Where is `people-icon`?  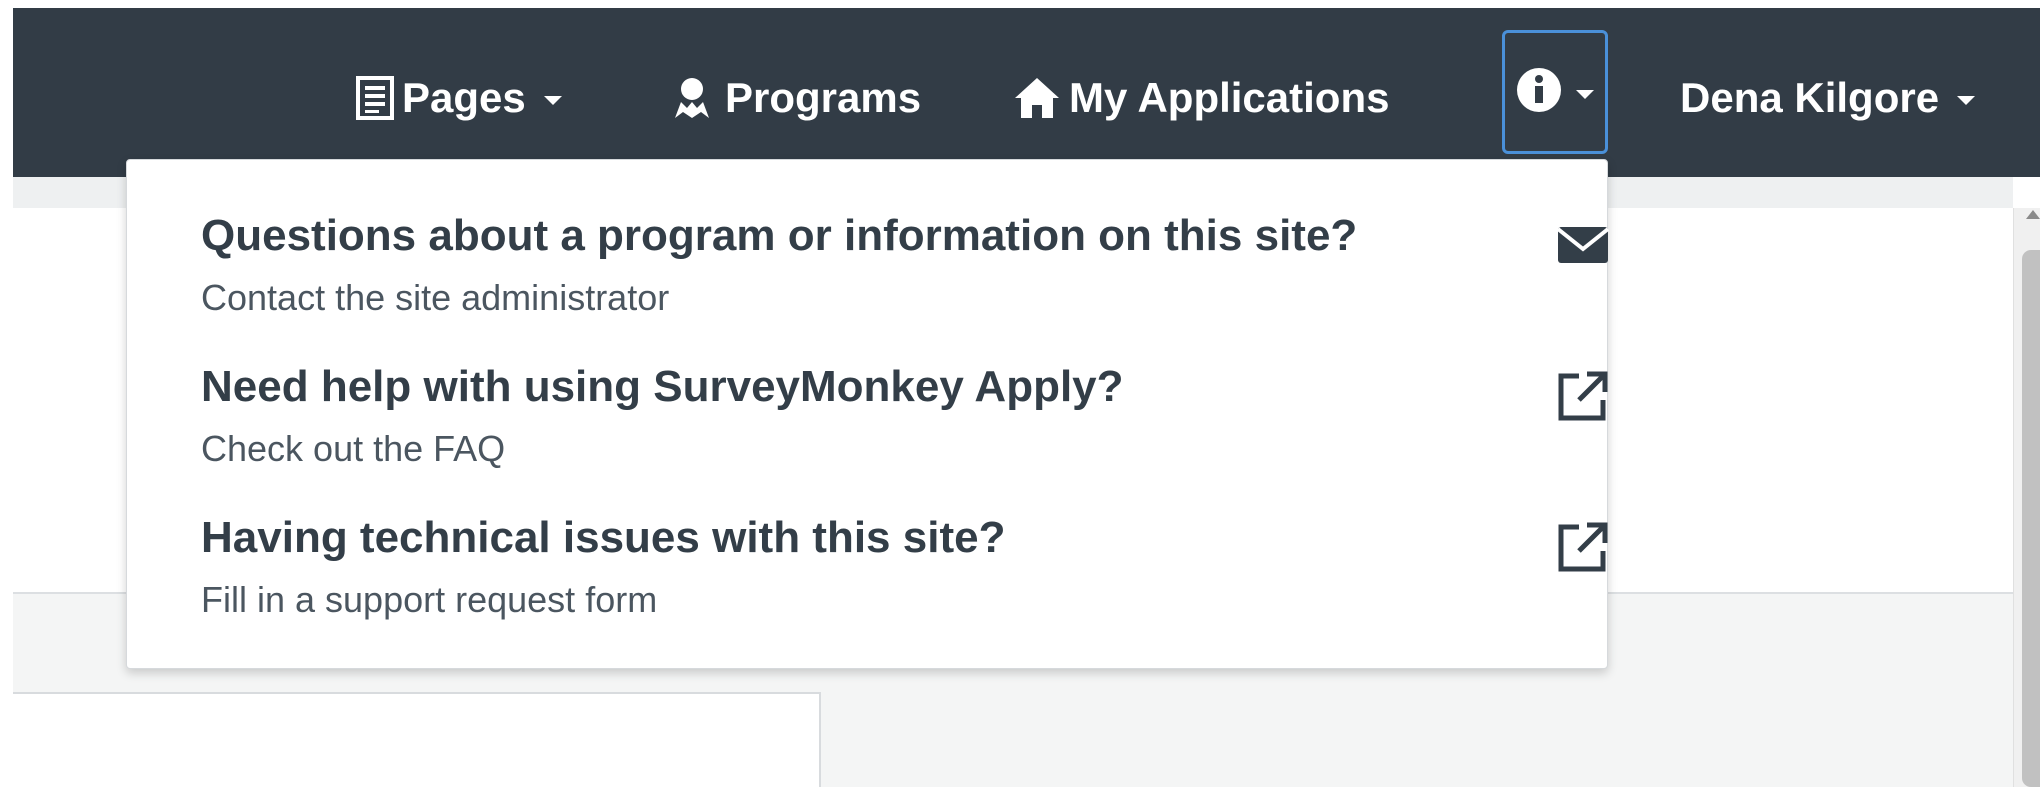 people-icon is located at coordinates (692, 98).